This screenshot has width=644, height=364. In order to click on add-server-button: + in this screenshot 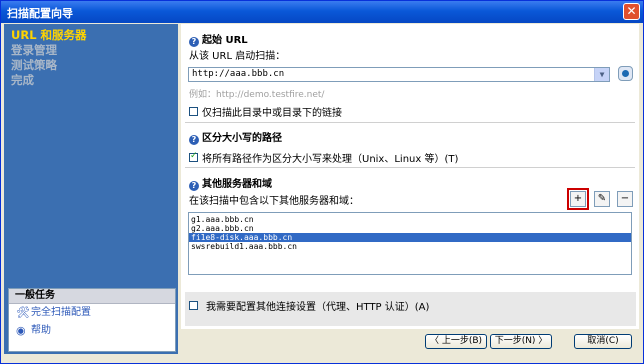, I will do `click(578, 199)`.